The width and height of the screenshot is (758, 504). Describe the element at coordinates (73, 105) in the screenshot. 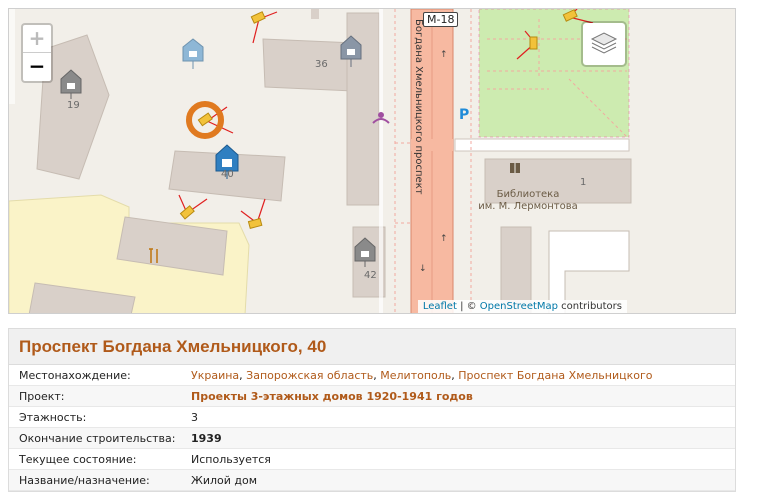

I see `house-number-19: 19` at that location.